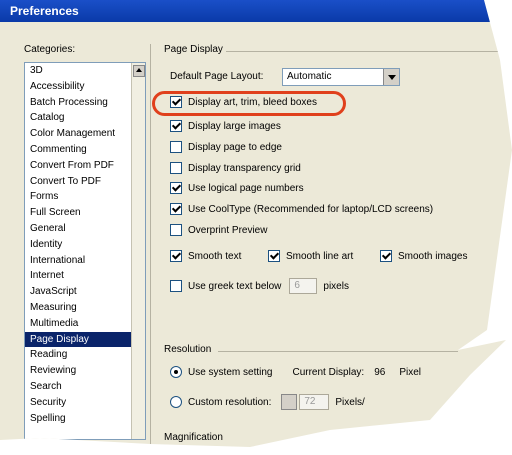  Describe the element at coordinates (78, 308) in the screenshot. I see `category-item: Measuring` at that location.